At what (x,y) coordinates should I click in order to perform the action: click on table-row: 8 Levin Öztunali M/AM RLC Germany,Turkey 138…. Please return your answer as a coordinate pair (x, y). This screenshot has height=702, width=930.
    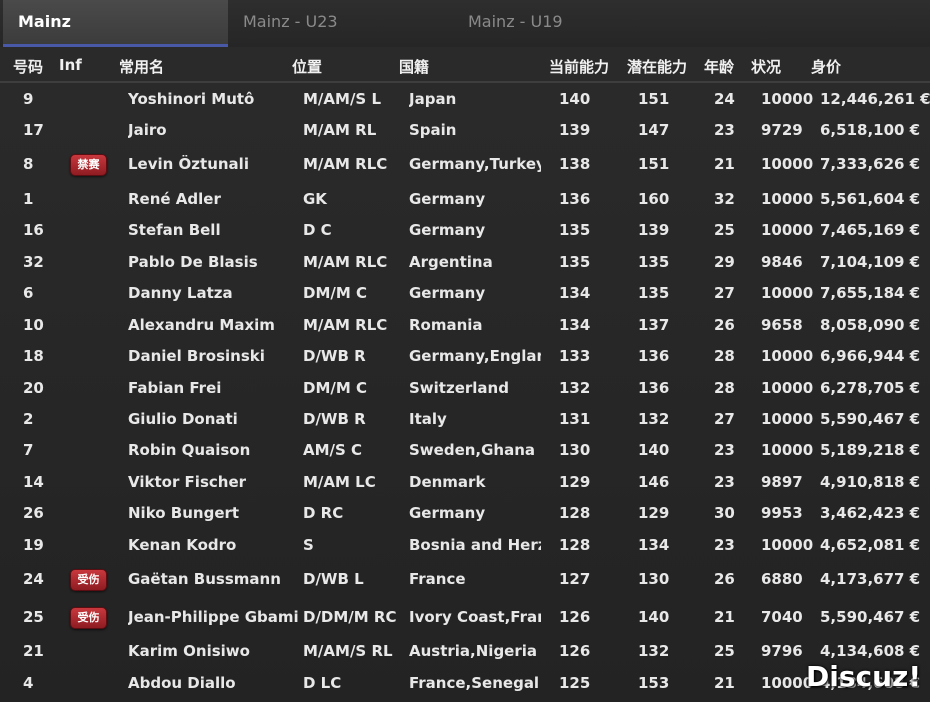
    Looking at the image, I should click on (465, 165).